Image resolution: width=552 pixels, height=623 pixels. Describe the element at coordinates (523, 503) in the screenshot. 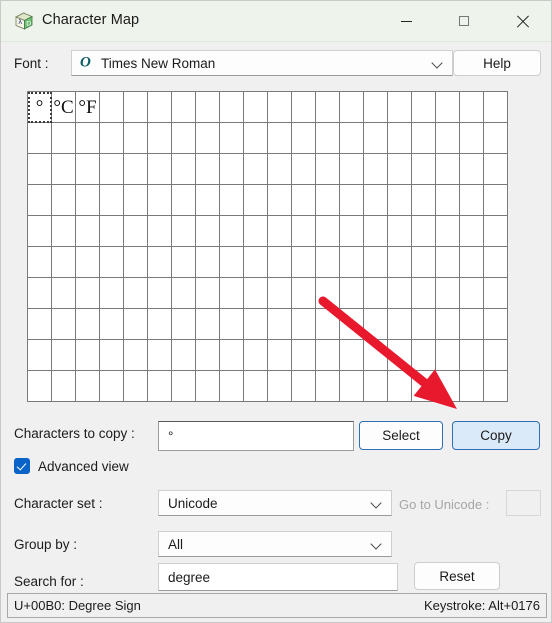

I see `go-to-unicode-input` at that location.